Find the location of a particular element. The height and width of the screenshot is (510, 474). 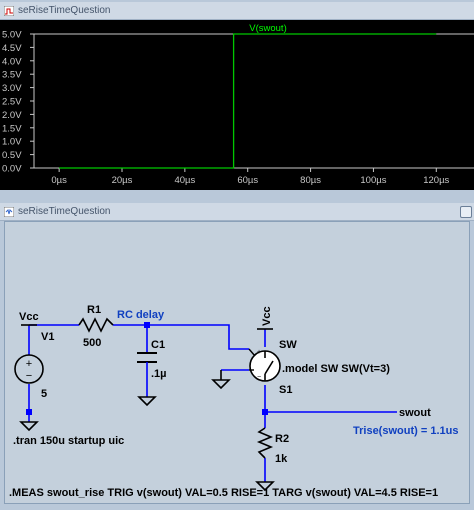

y-tick-label: 0.0V is located at coordinates (12, 169).